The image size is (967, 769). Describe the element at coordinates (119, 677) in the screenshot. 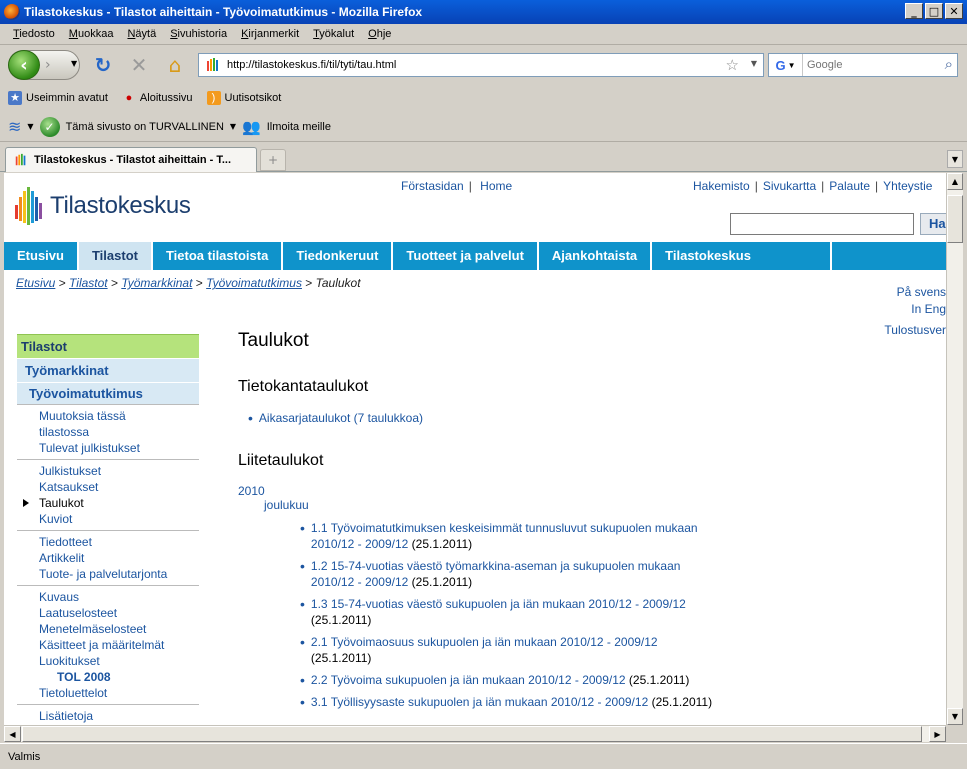

I see `sidebar-item-tol-2008: TOL 2008` at that location.